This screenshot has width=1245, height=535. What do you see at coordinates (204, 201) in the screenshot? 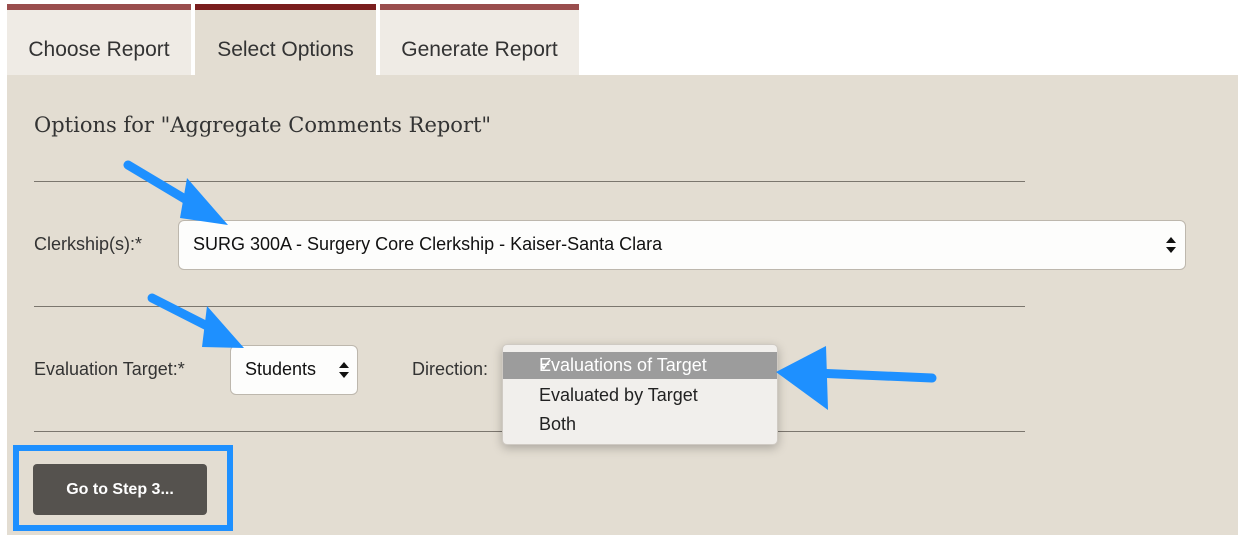
I see `arrow-to-clerkship-head-icon` at bounding box center [204, 201].